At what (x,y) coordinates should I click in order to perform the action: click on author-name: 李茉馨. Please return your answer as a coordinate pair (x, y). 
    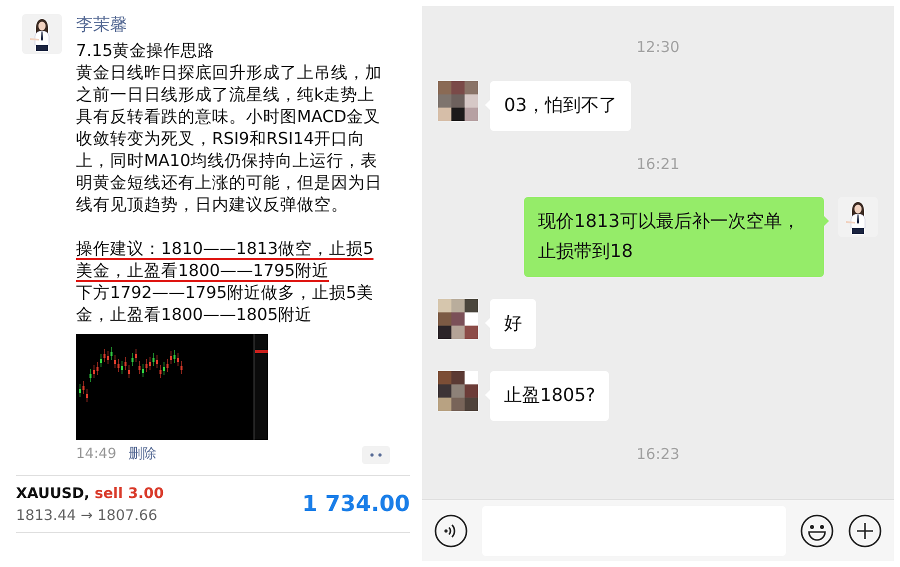
    Looking at the image, I should click on (231, 25).